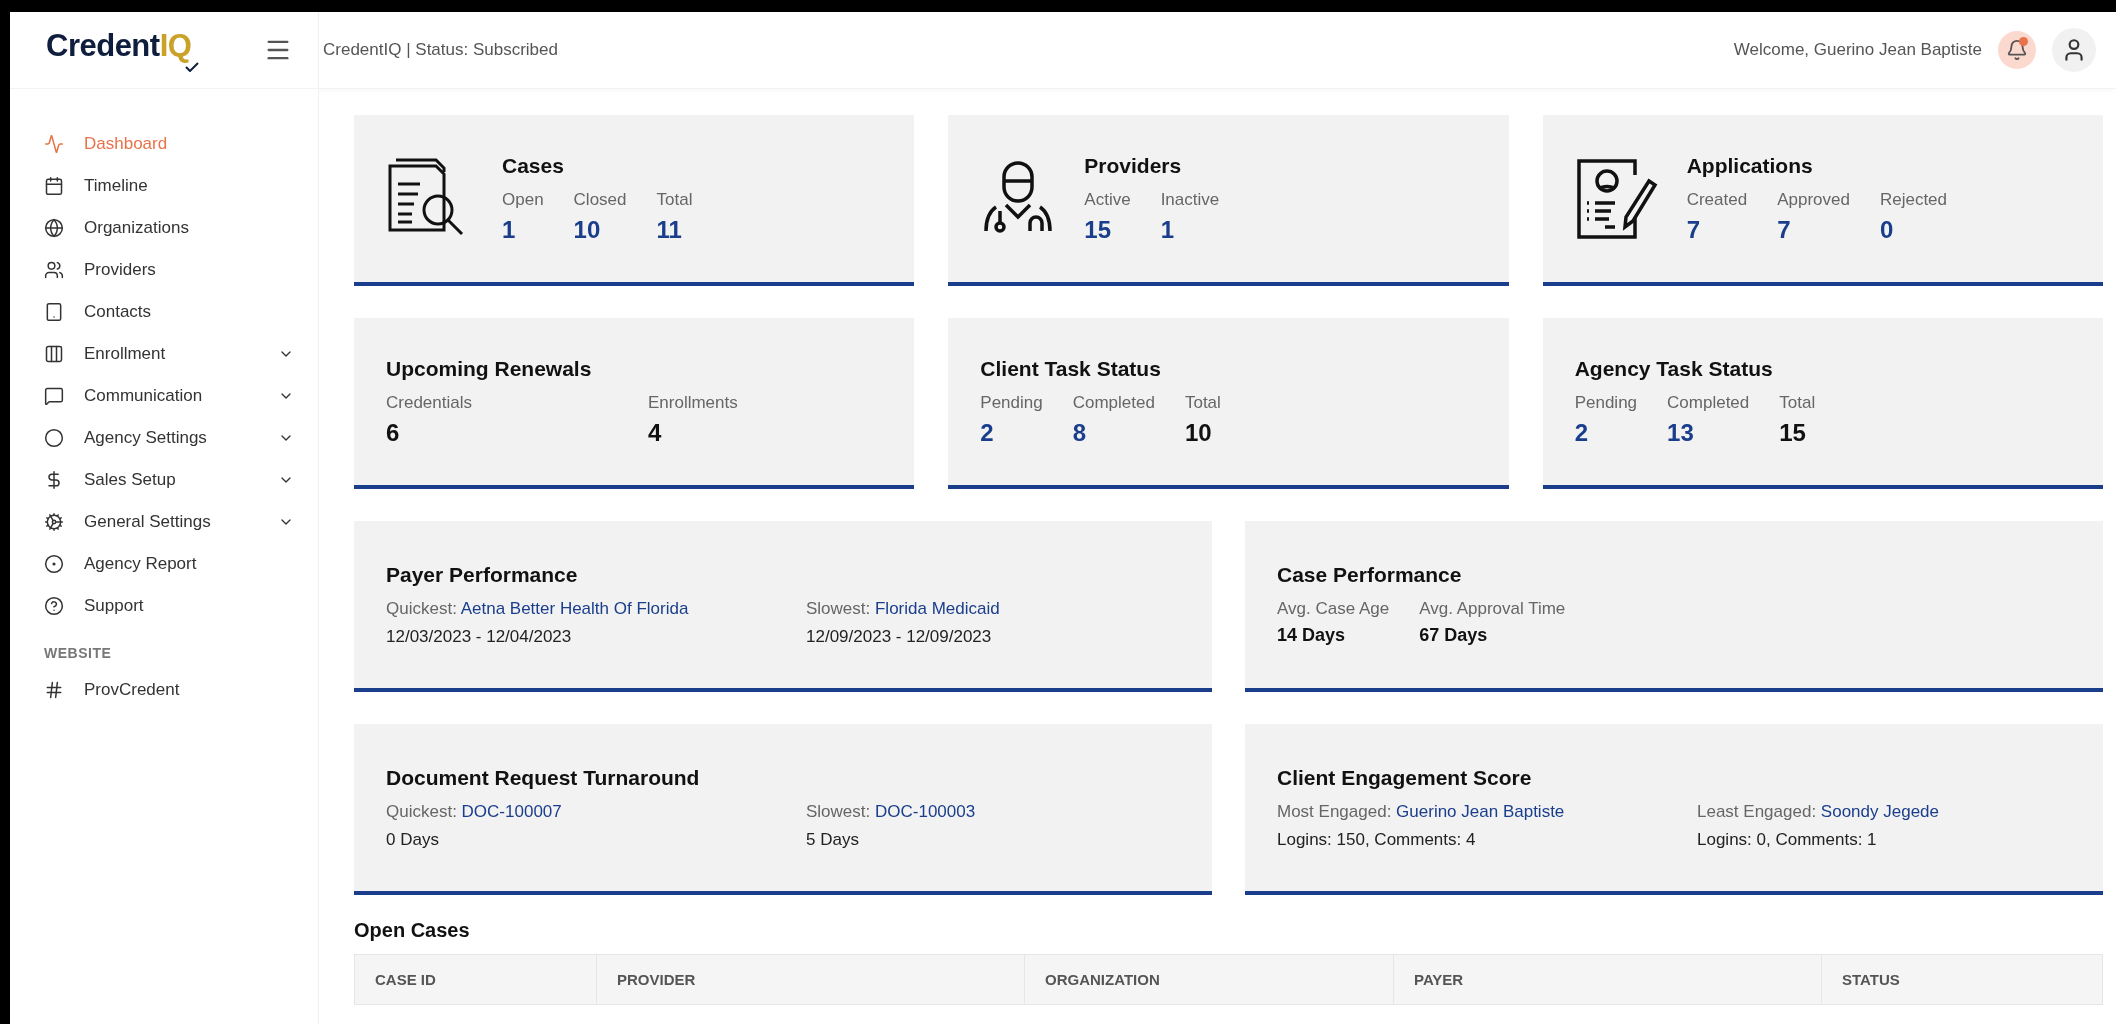 The image size is (2116, 1024). I want to click on bell-icon, so click(2017, 50).